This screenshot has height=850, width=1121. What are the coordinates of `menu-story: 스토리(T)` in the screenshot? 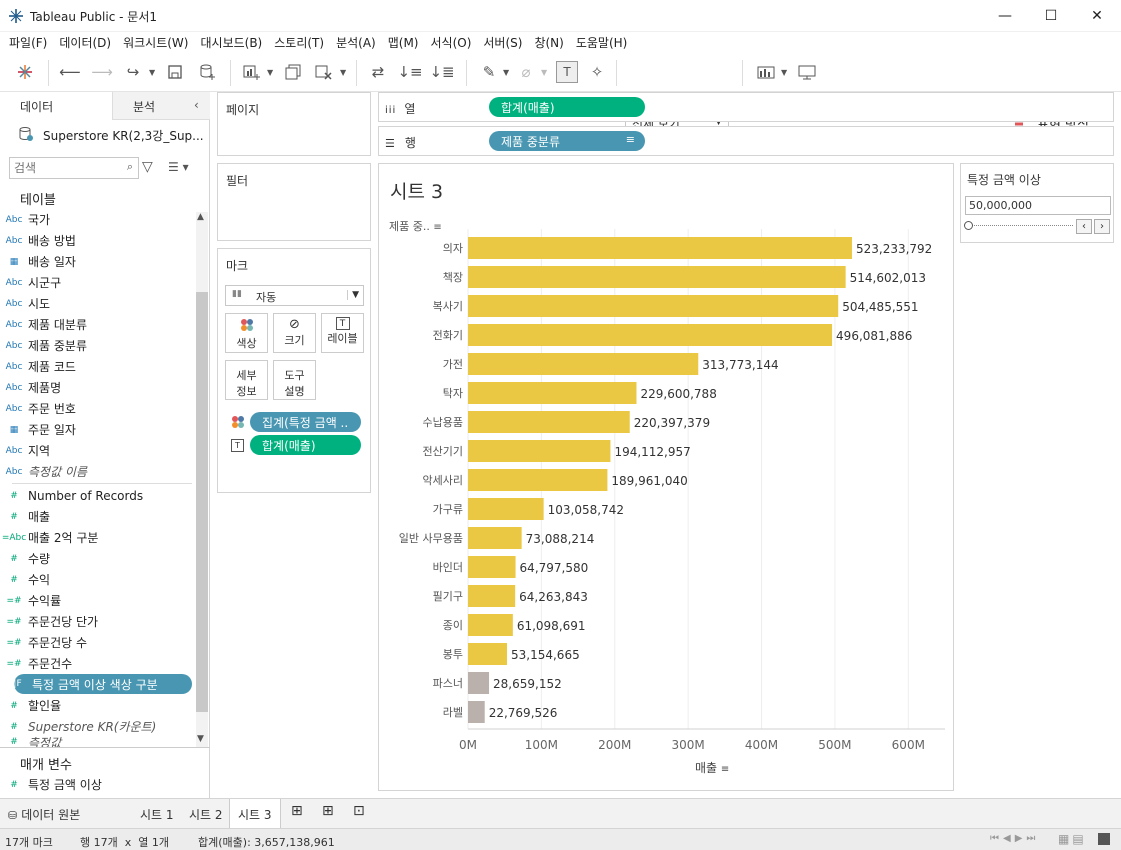 It's located at (299, 42).